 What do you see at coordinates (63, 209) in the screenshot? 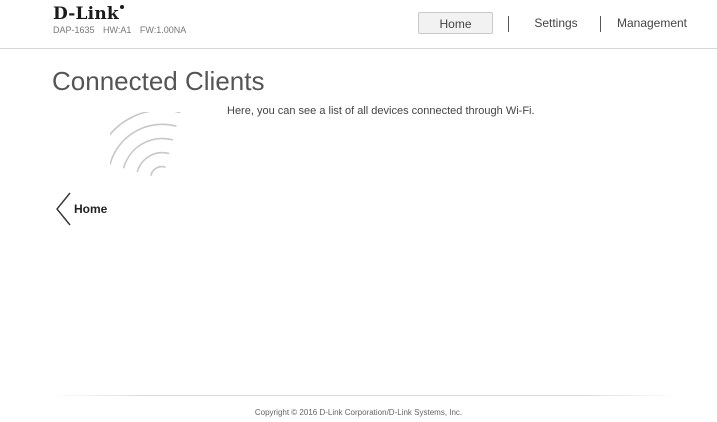
I see `chevron-left-icon` at bounding box center [63, 209].